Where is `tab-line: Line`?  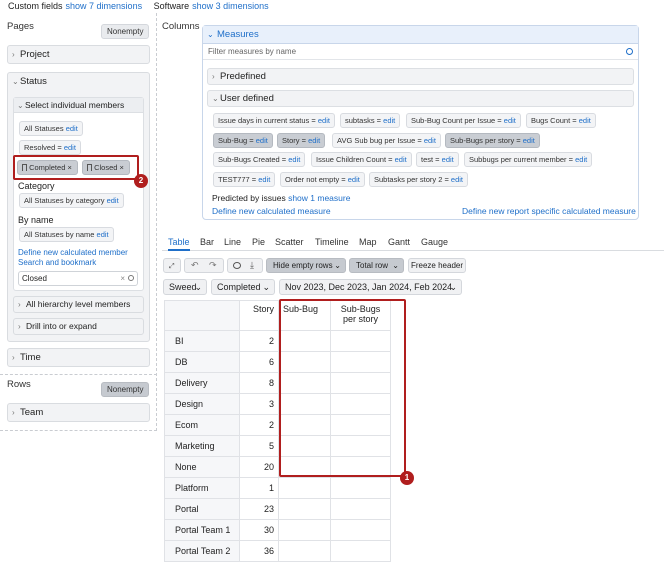 tab-line: Line is located at coordinates (232, 242).